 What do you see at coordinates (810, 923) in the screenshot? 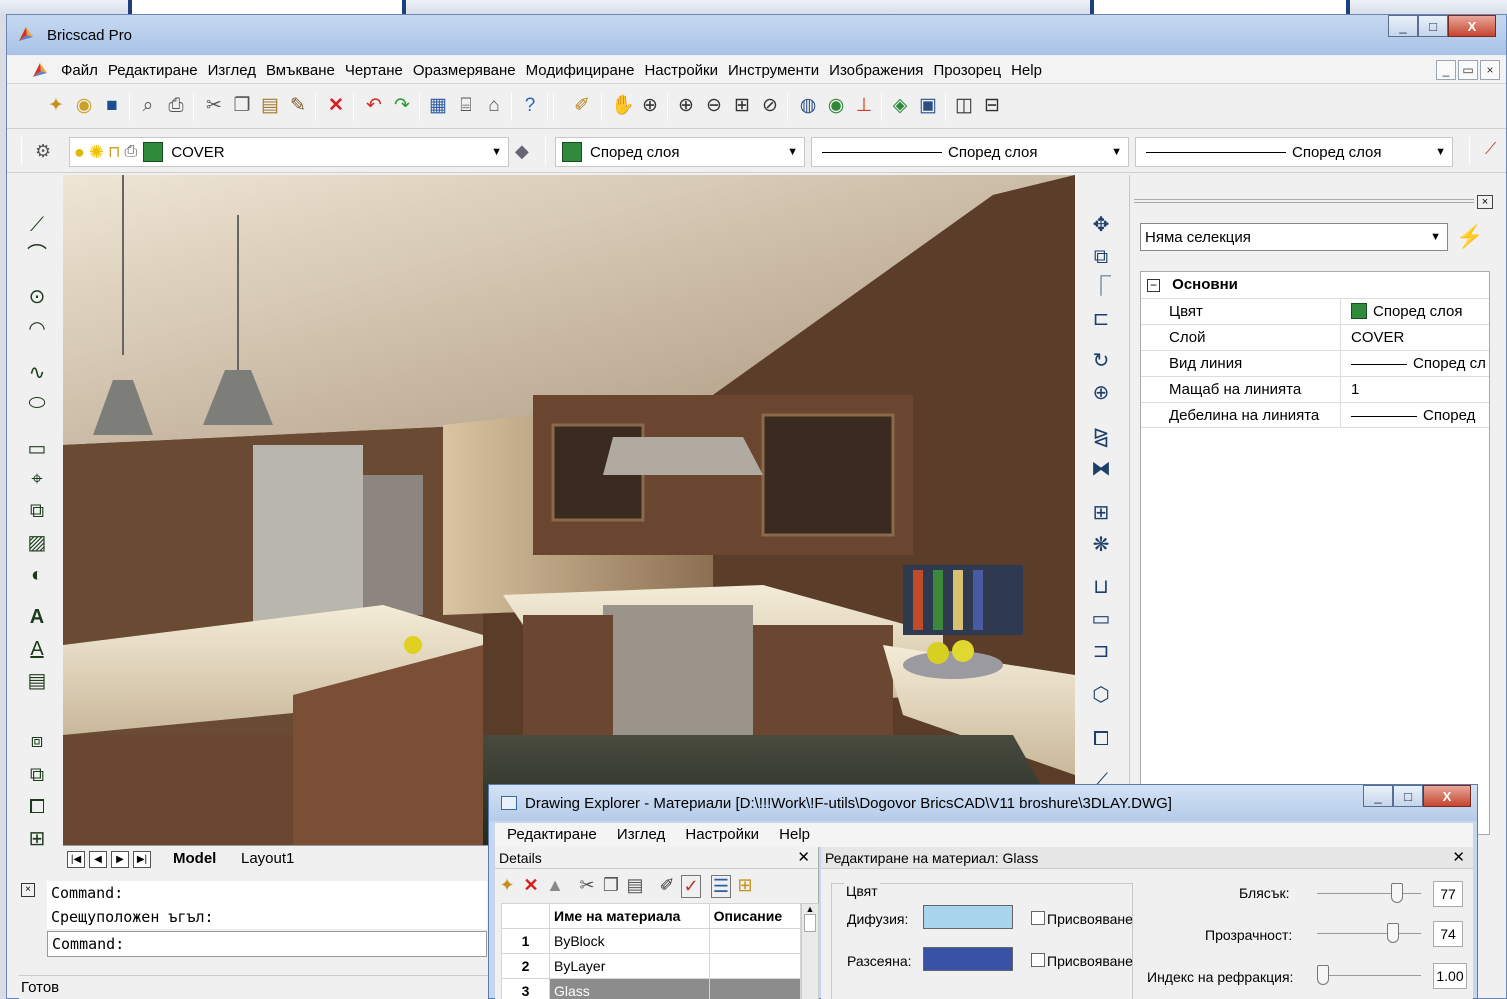
I see `scroll-thumb` at bounding box center [810, 923].